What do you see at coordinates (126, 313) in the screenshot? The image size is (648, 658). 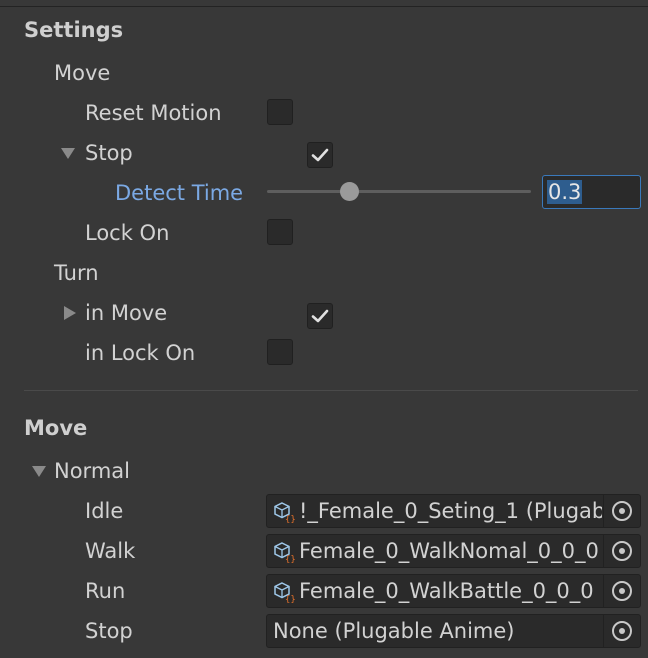 I see `in-move-label: in Move` at bounding box center [126, 313].